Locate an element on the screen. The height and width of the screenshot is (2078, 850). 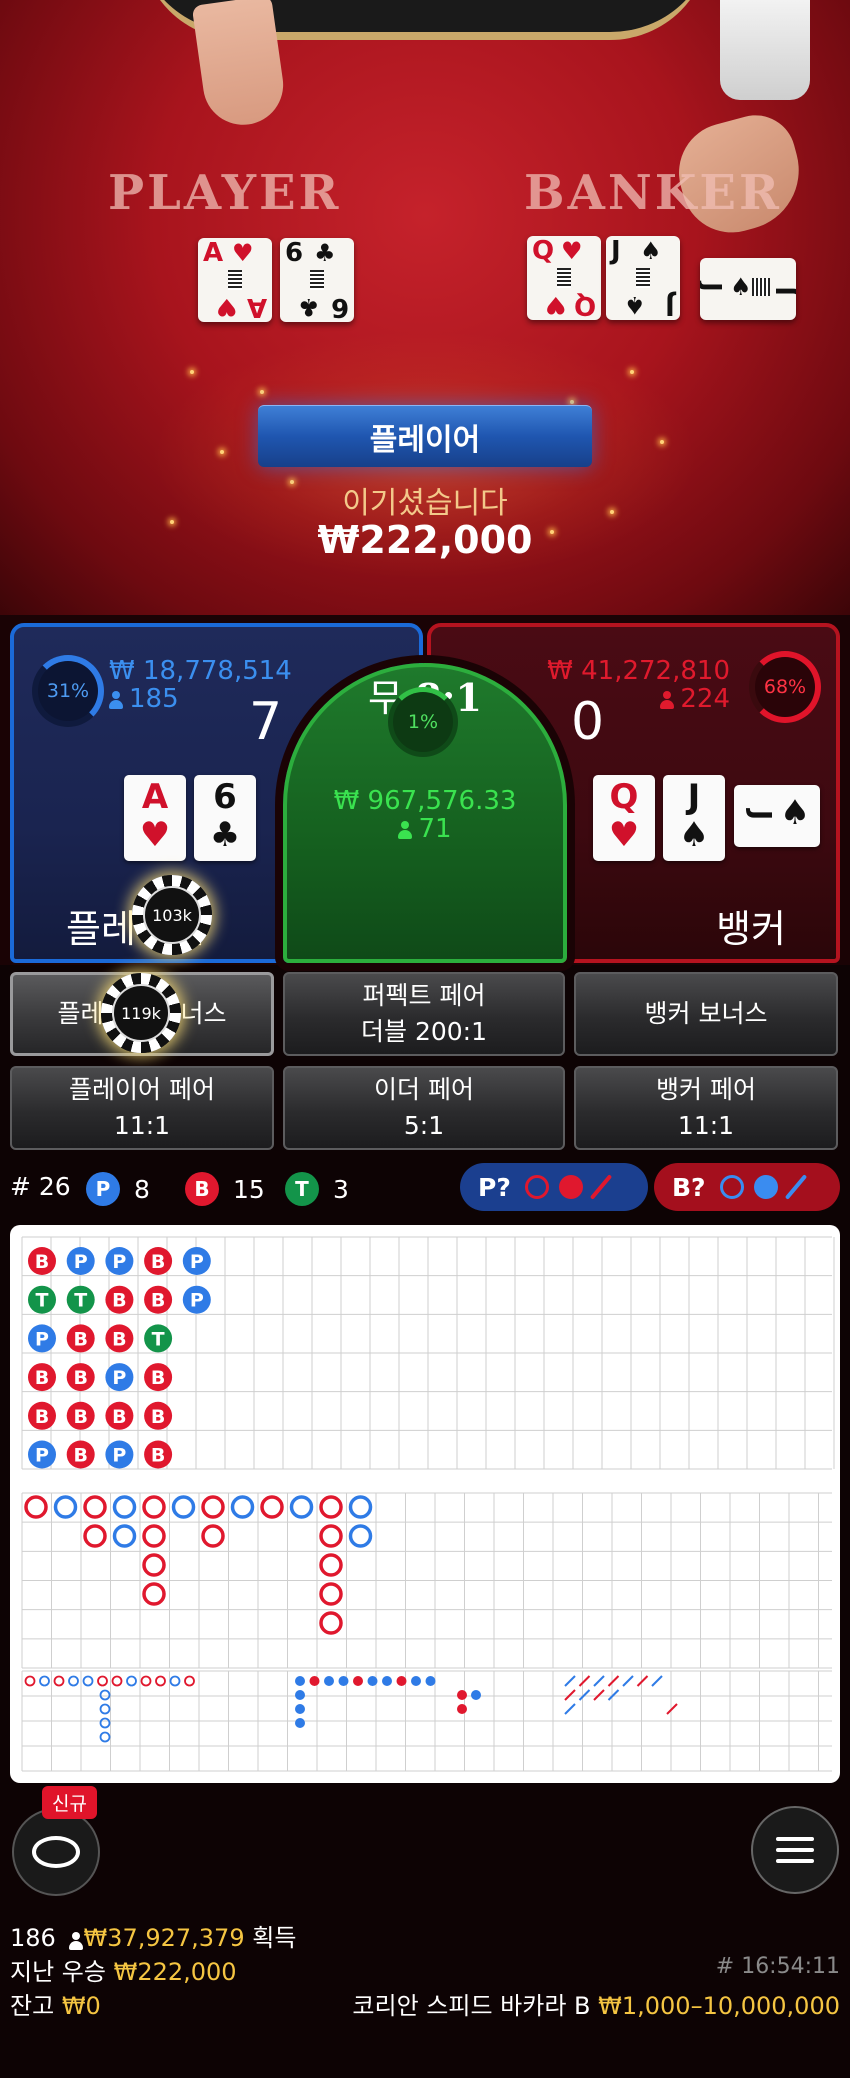
banker-percent-ring: 68% is located at coordinates (785, 687).